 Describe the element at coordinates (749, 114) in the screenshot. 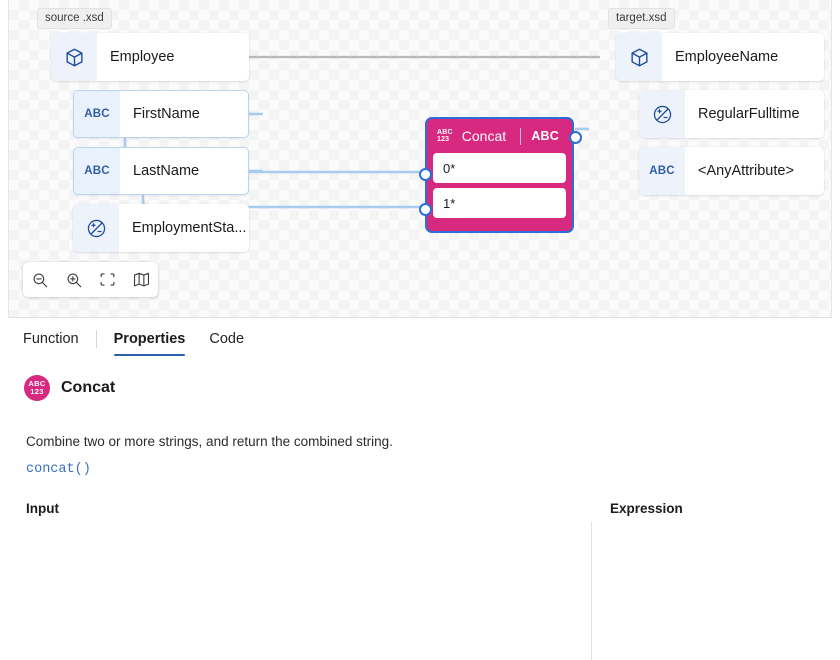

I see `target-node-label: RegularFulltime` at that location.